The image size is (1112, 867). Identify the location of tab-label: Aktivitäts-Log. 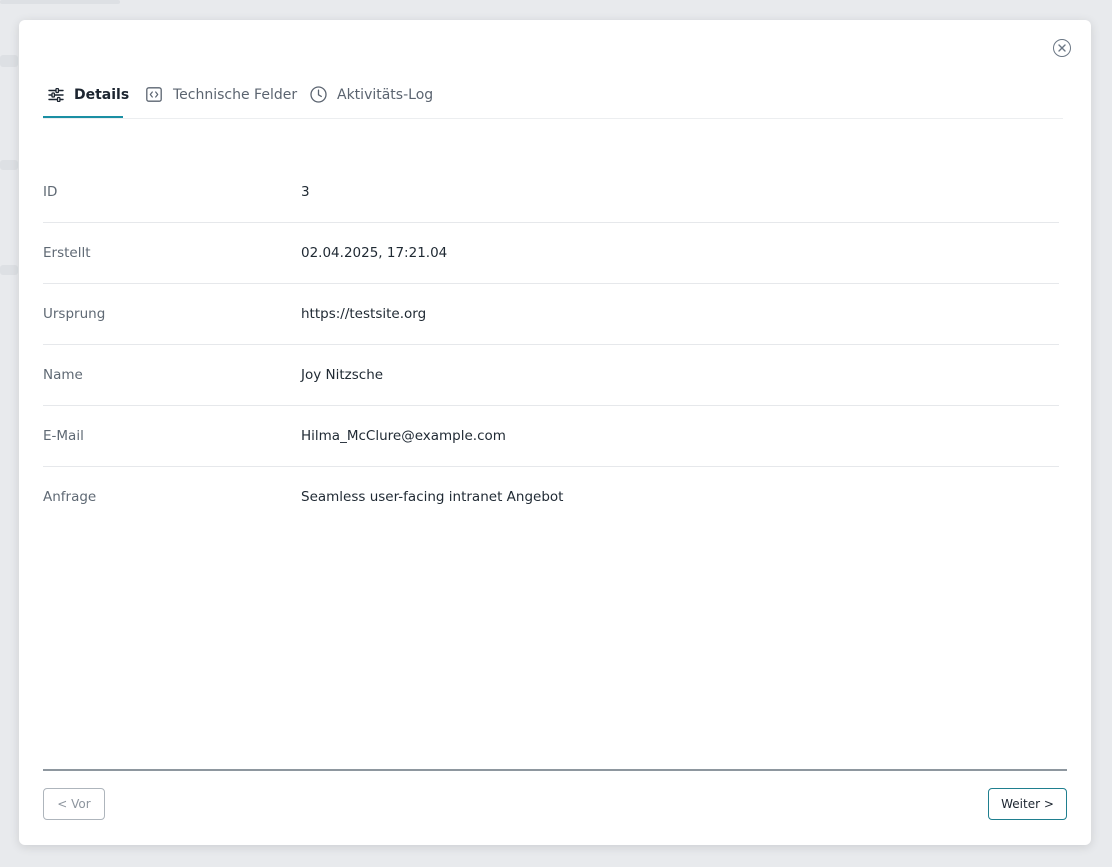
(385, 94).